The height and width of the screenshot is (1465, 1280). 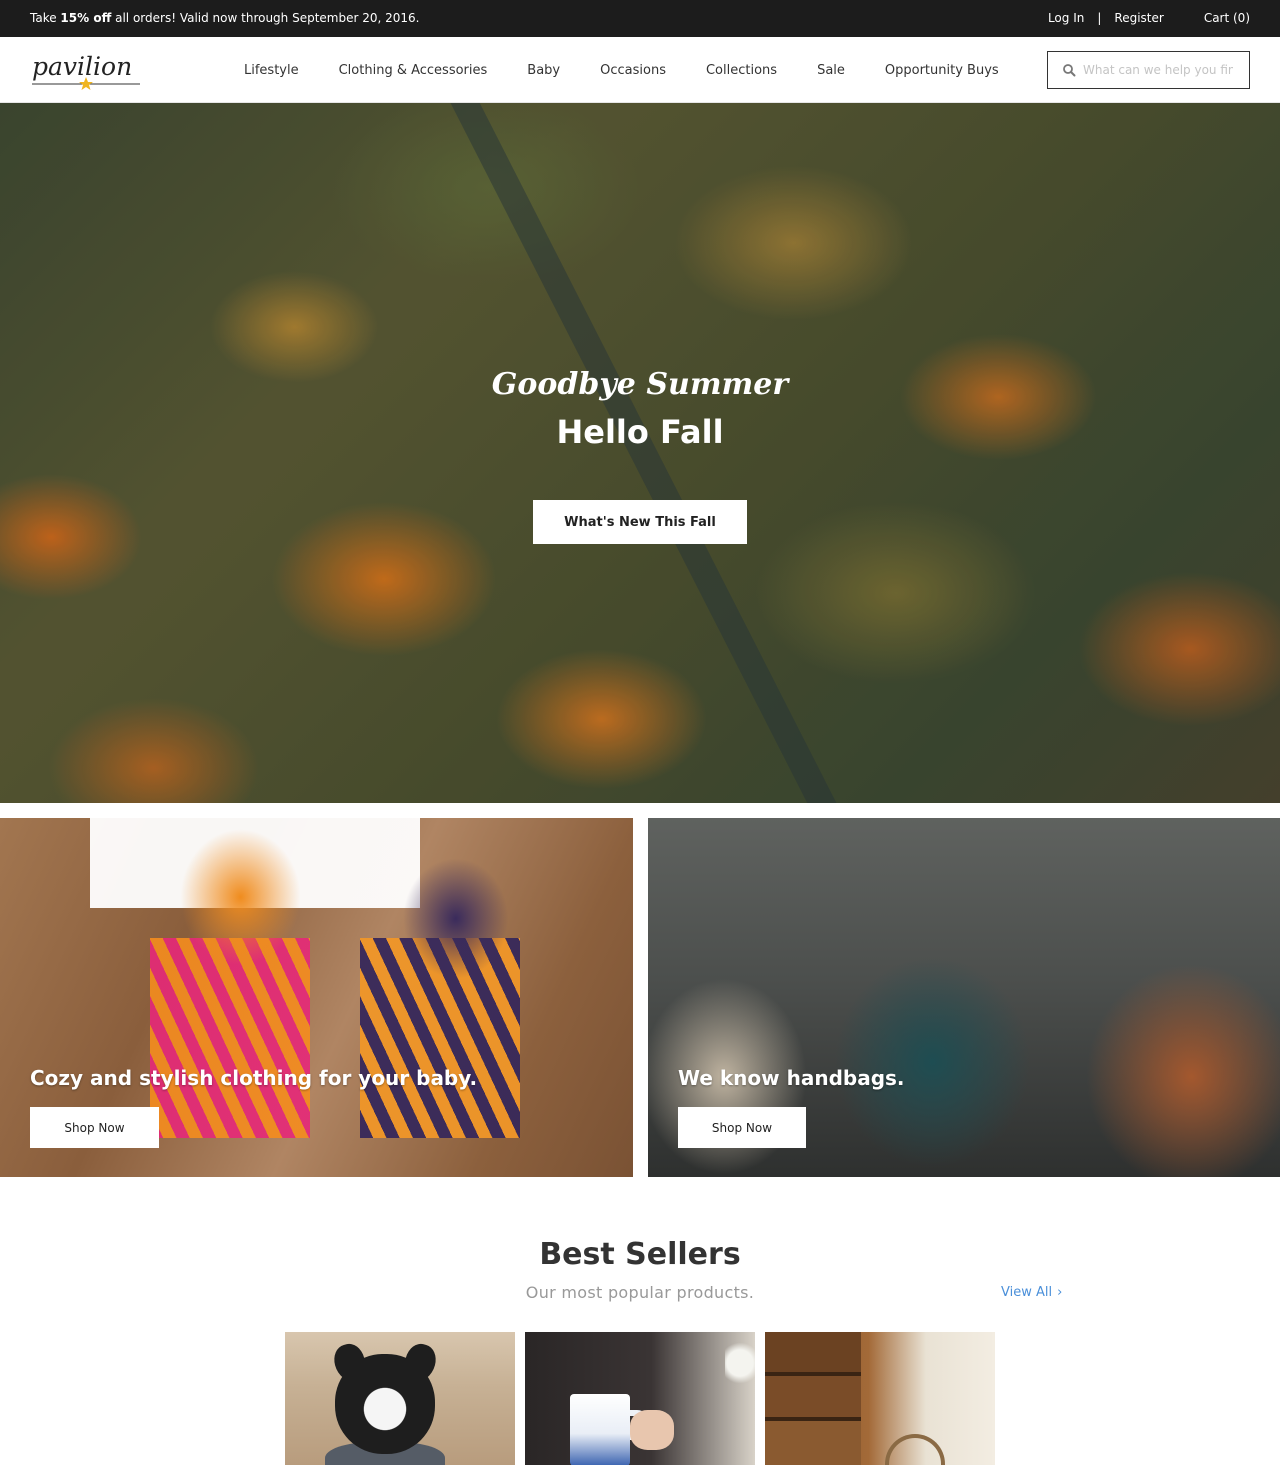 What do you see at coordinates (1158, 70) in the screenshot?
I see `search-input` at bounding box center [1158, 70].